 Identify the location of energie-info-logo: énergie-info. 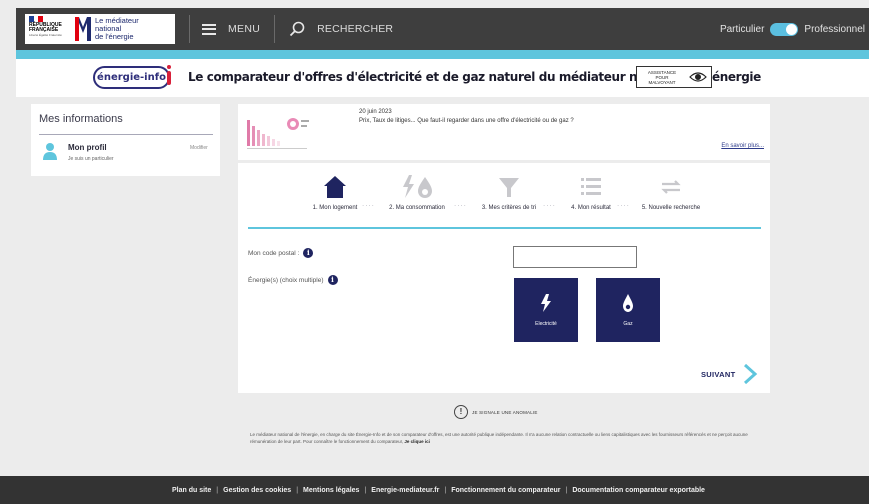
(131, 77).